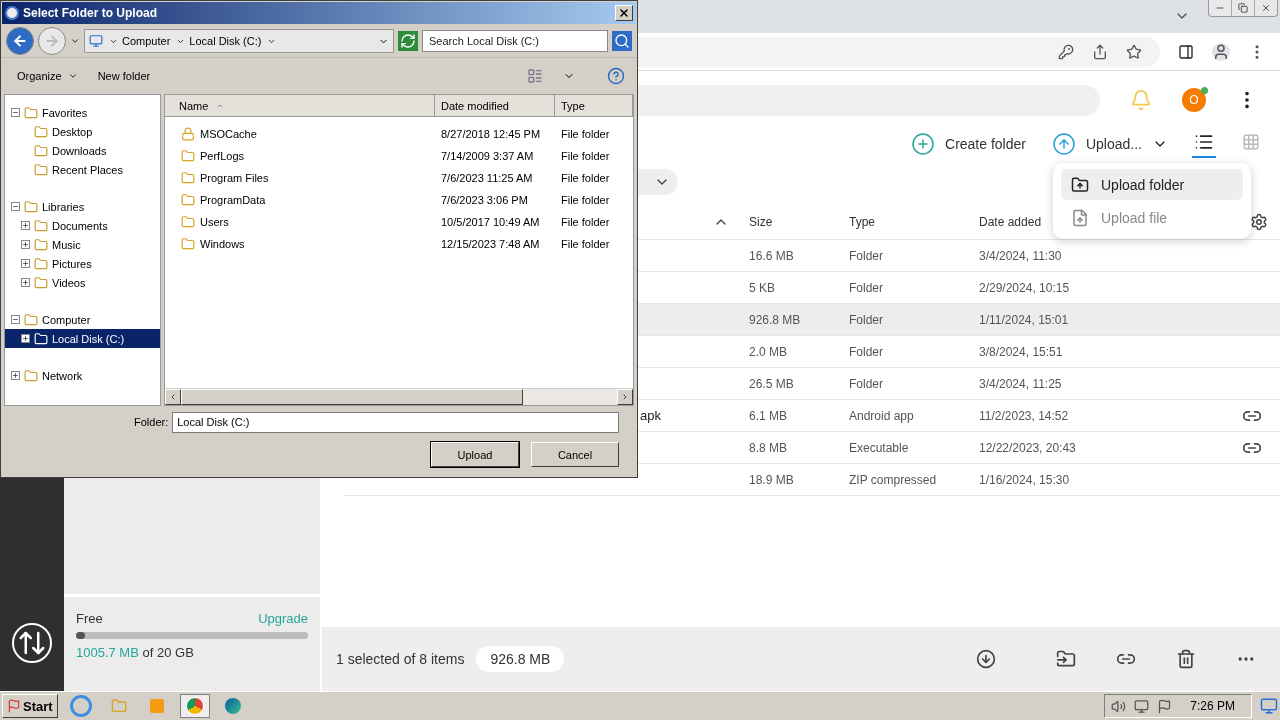 This screenshot has width=1280, height=720. I want to click on file-row: MSOCache 8/27/2018 12:45 PM File folder, so click(399, 134).